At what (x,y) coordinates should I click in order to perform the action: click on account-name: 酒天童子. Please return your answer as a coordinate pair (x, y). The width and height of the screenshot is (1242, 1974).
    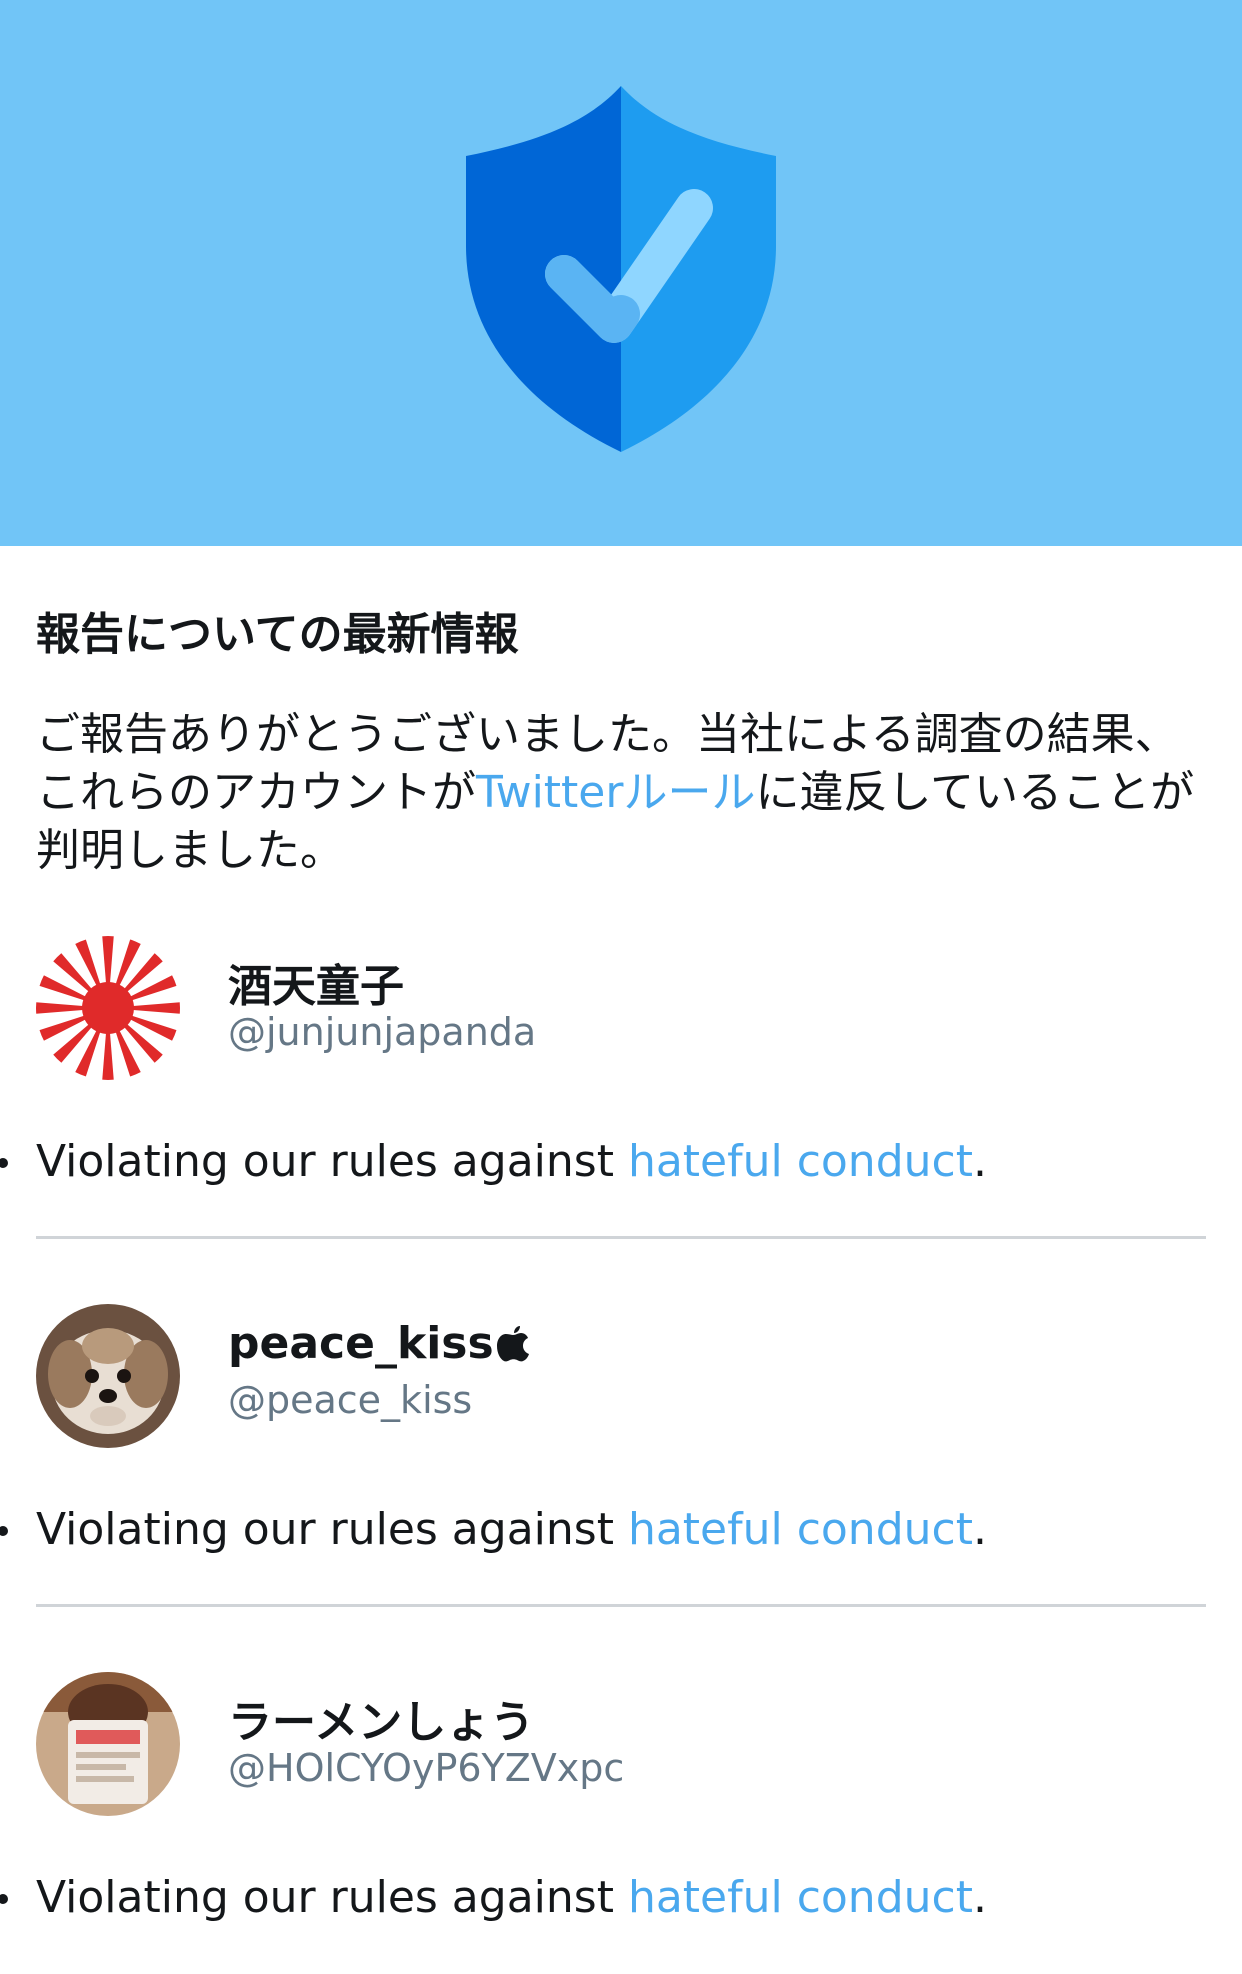
    Looking at the image, I should click on (316, 982).